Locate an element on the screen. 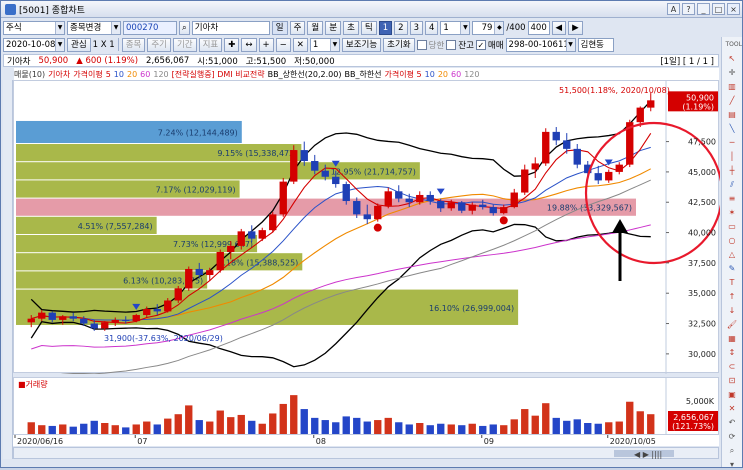  option-checkbox-a is located at coordinates (421, 44).